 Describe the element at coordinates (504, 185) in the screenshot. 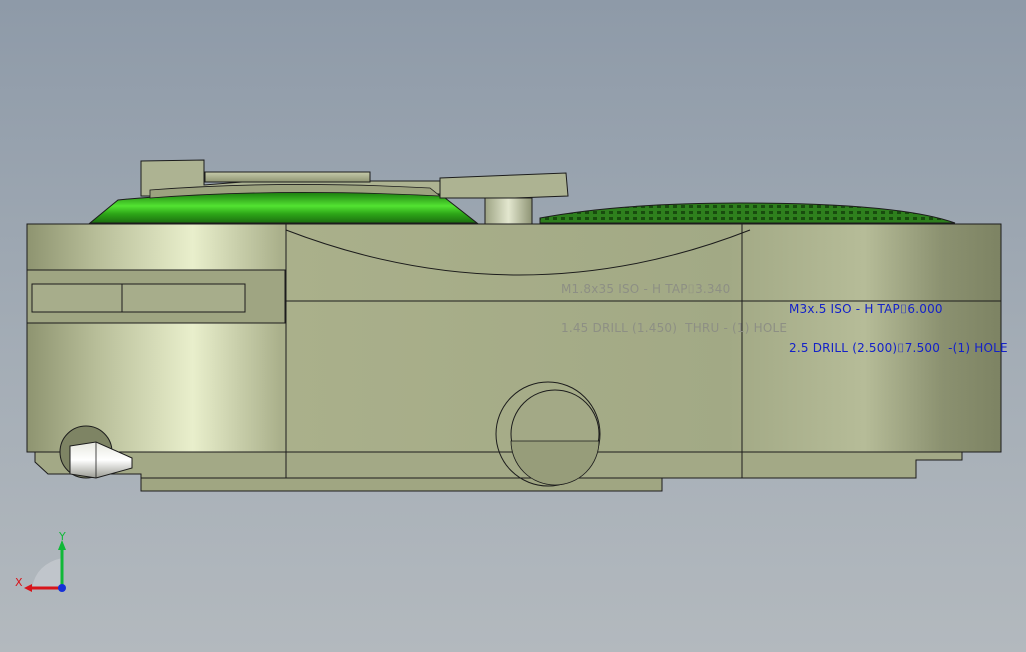

I see `top-bracket-right` at that location.